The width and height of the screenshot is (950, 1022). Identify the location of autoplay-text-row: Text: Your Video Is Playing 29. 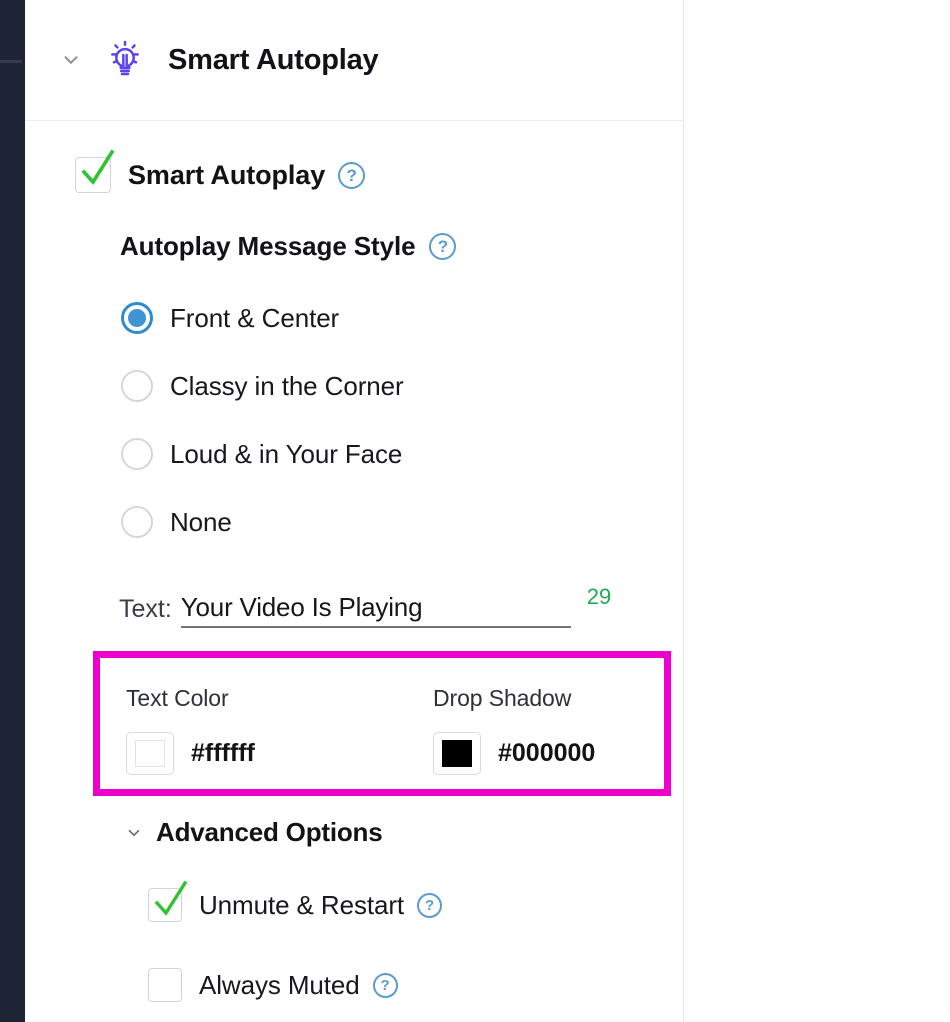
(354, 592).